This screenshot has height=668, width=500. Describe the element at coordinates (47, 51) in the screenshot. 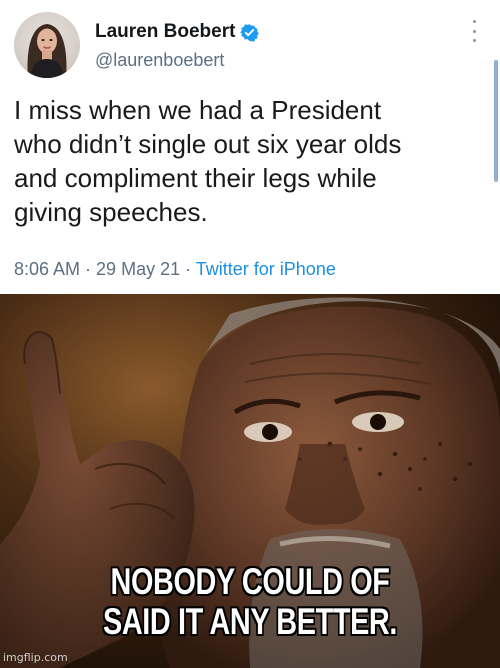

I see `avatar-portrait-icon` at that location.